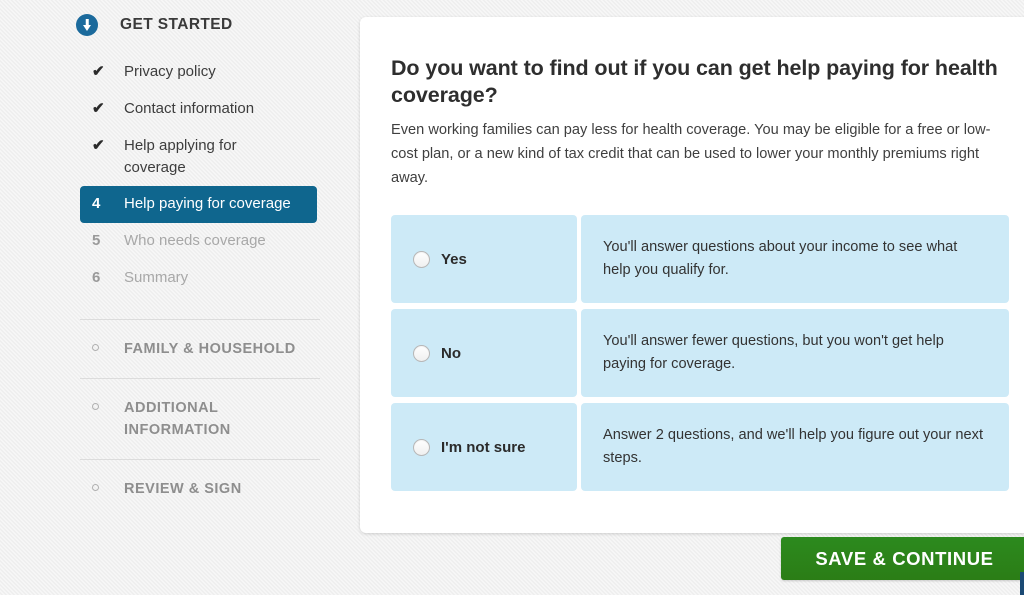 The image size is (1024, 595). I want to click on sidebar-step-summary: 6 Summary, so click(200, 278).